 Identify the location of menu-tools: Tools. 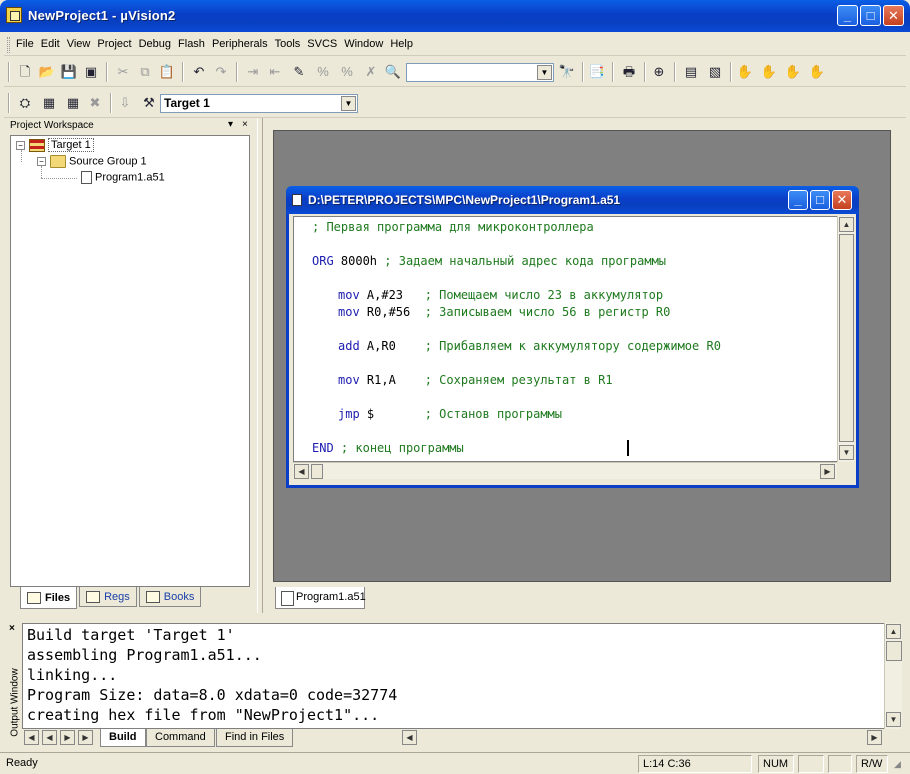
(288, 44).